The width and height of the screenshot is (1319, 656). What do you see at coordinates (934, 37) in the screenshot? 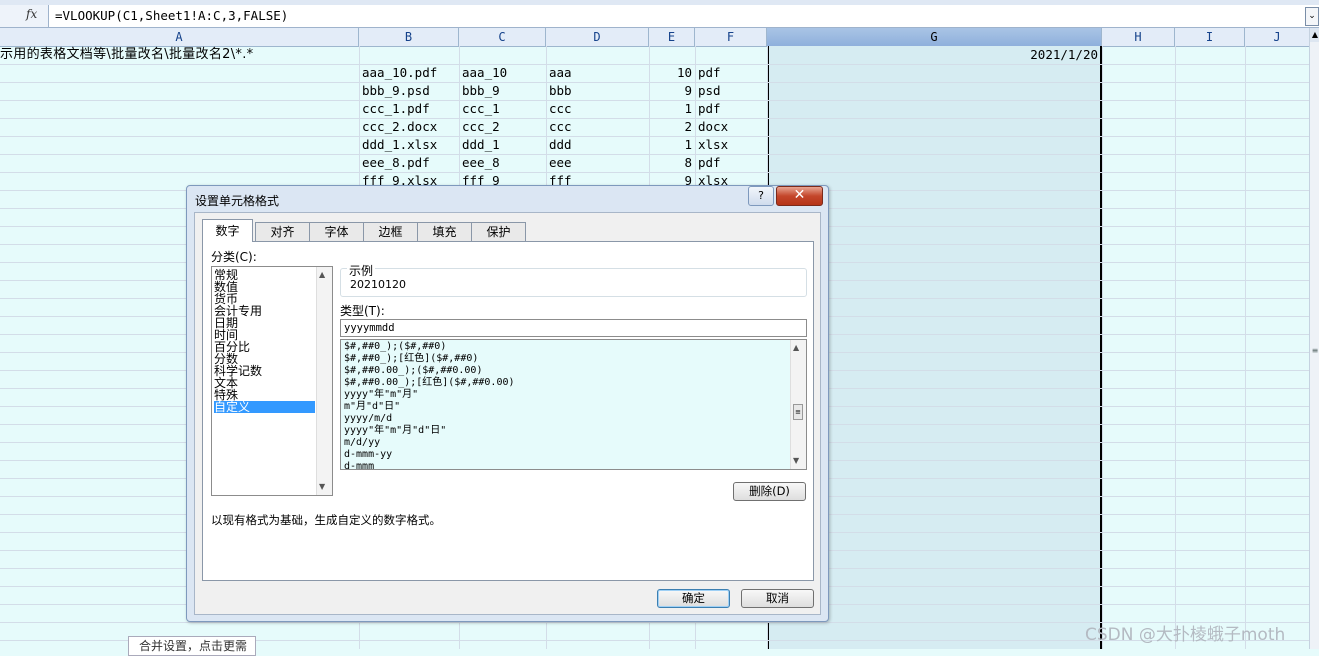
I see `column-header-g: G` at bounding box center [934, 37].